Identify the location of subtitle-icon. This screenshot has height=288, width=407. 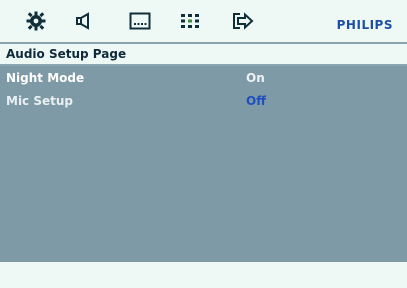
(140, 21).